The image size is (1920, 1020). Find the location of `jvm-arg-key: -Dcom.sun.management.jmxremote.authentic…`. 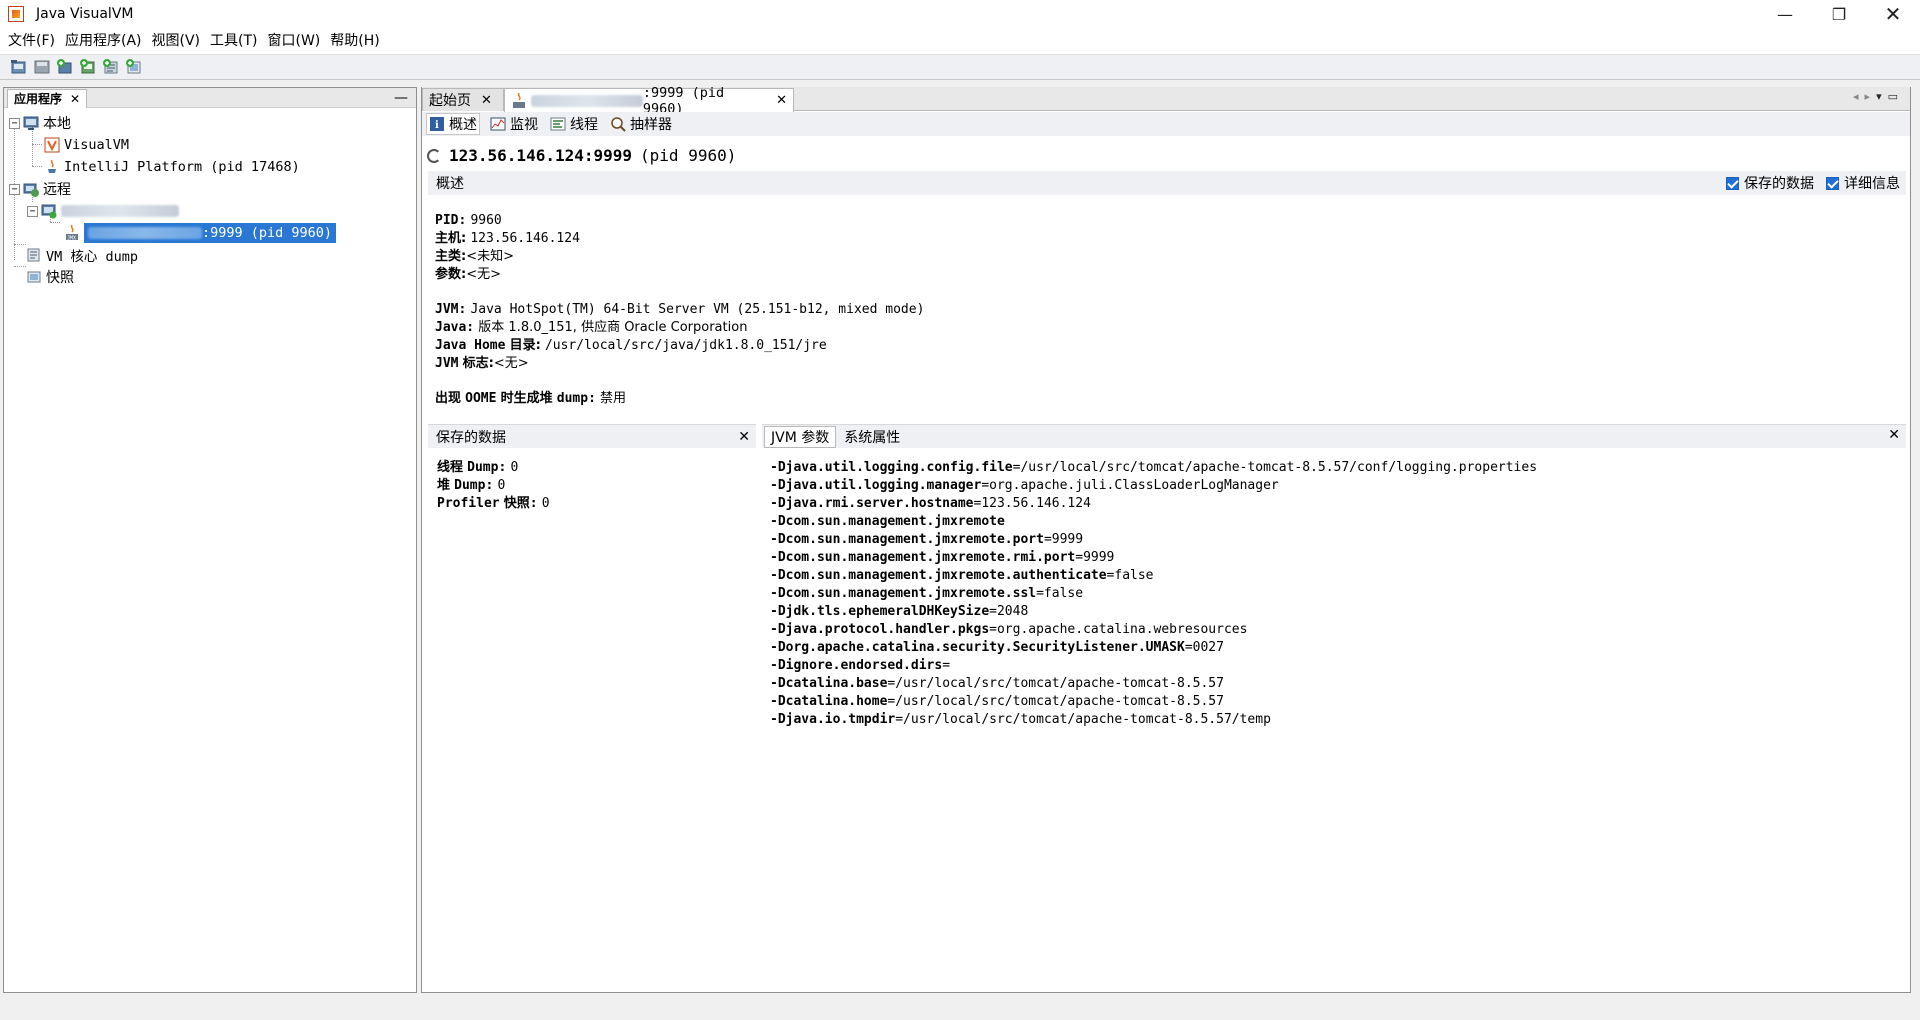

jvm-arg-key: -Dcom.sun.management.jmxremote.authentic… is located at coordinates (938, 575).